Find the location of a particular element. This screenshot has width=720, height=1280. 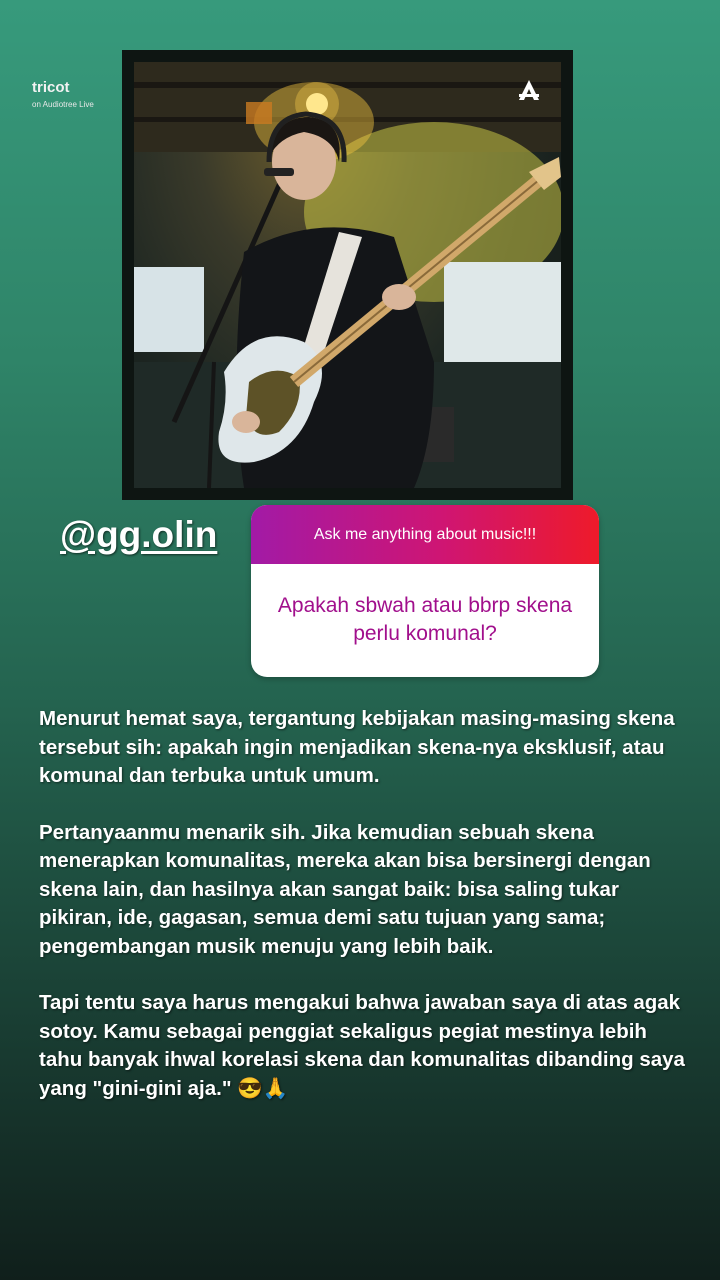

question-sticker-prompt: Ask me anything about music!!! is located at coordinates (425, 534).